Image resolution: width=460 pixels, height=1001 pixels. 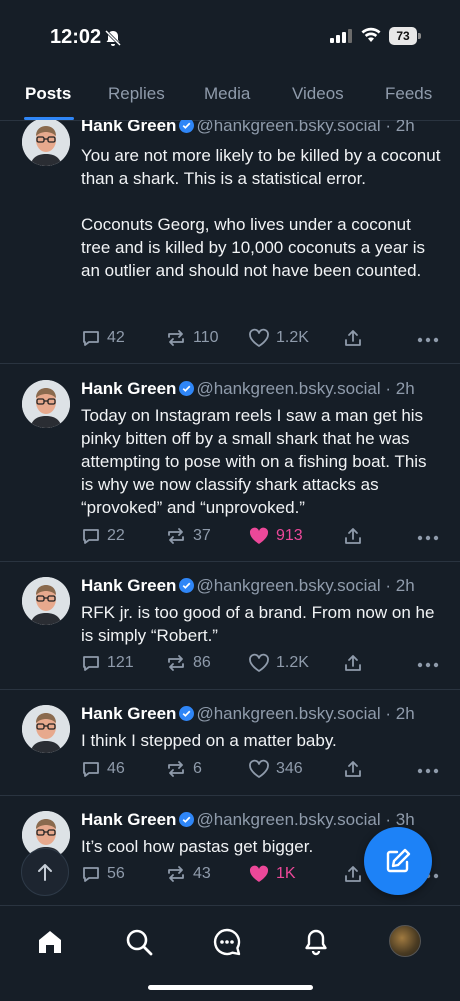 I want to click on post-actions: 22 37 913, so click(x=261, y=538).